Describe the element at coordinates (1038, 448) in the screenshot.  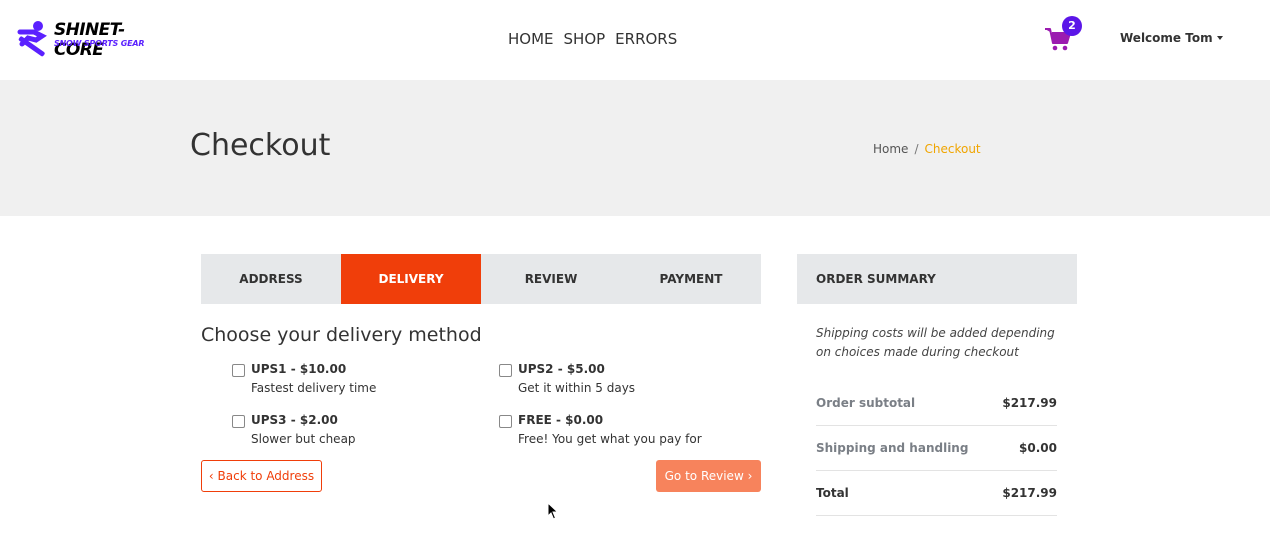
I see `summary-value: $0.00` at that location.